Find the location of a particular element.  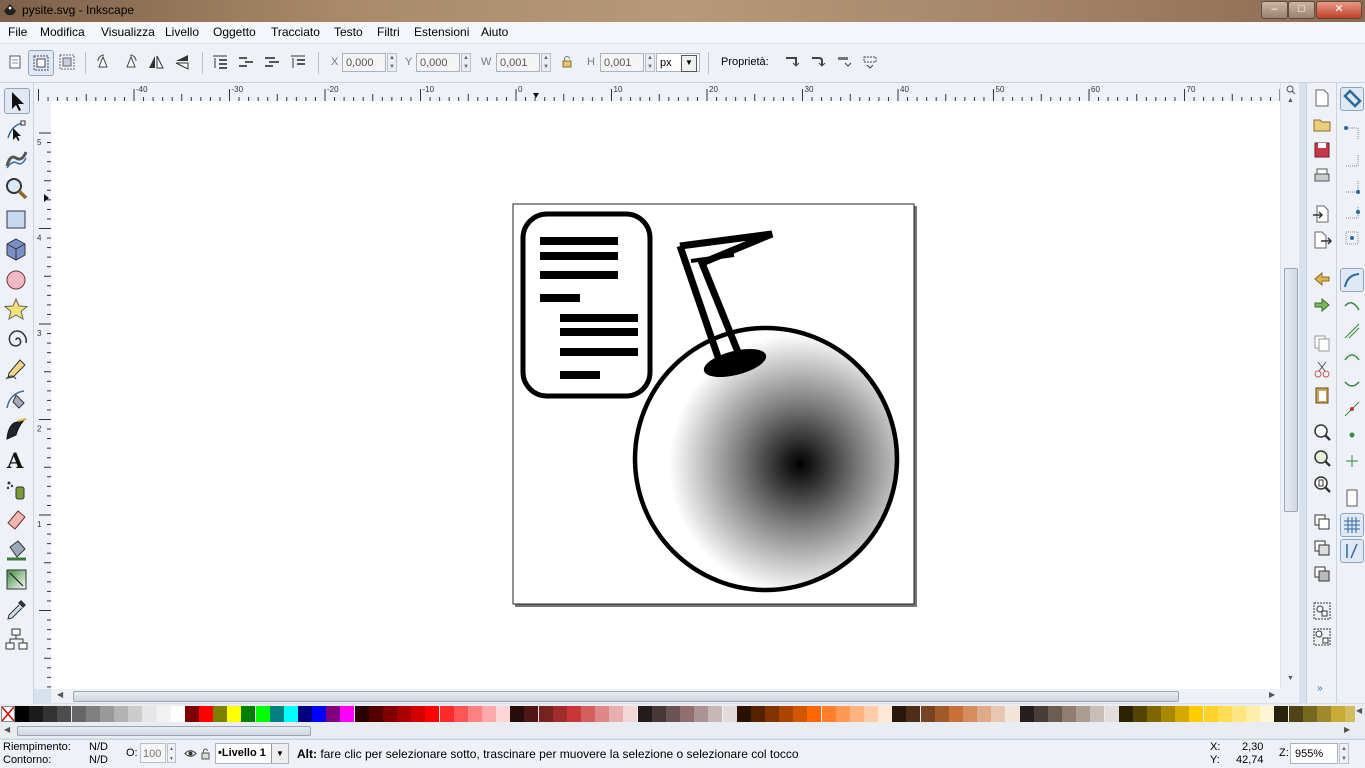

layer-select: •Livello 1 ▼ is located at coordinates (252, 753).